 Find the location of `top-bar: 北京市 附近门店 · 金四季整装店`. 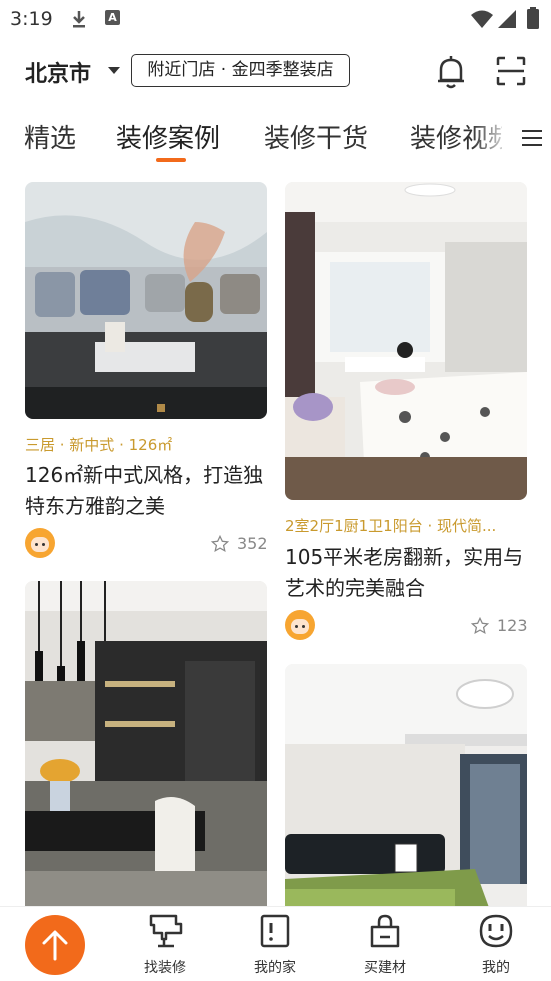

top-bar: 北京市 附近门店 · 金四季整装店 is located at coordinates (275, 72).